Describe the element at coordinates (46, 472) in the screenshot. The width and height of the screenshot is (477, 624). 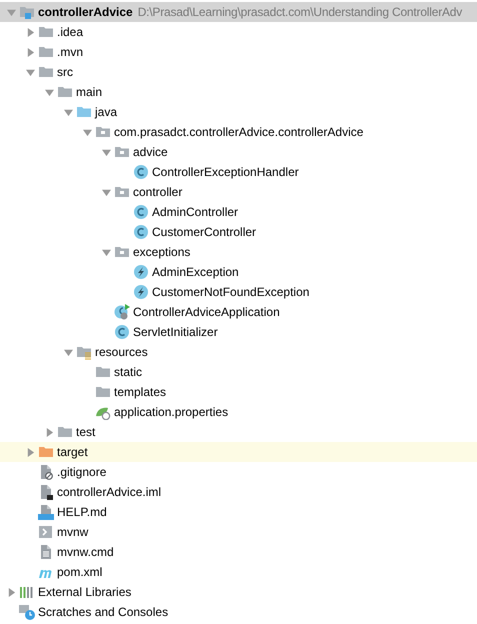
I see `ignored-file-icon` at that location.